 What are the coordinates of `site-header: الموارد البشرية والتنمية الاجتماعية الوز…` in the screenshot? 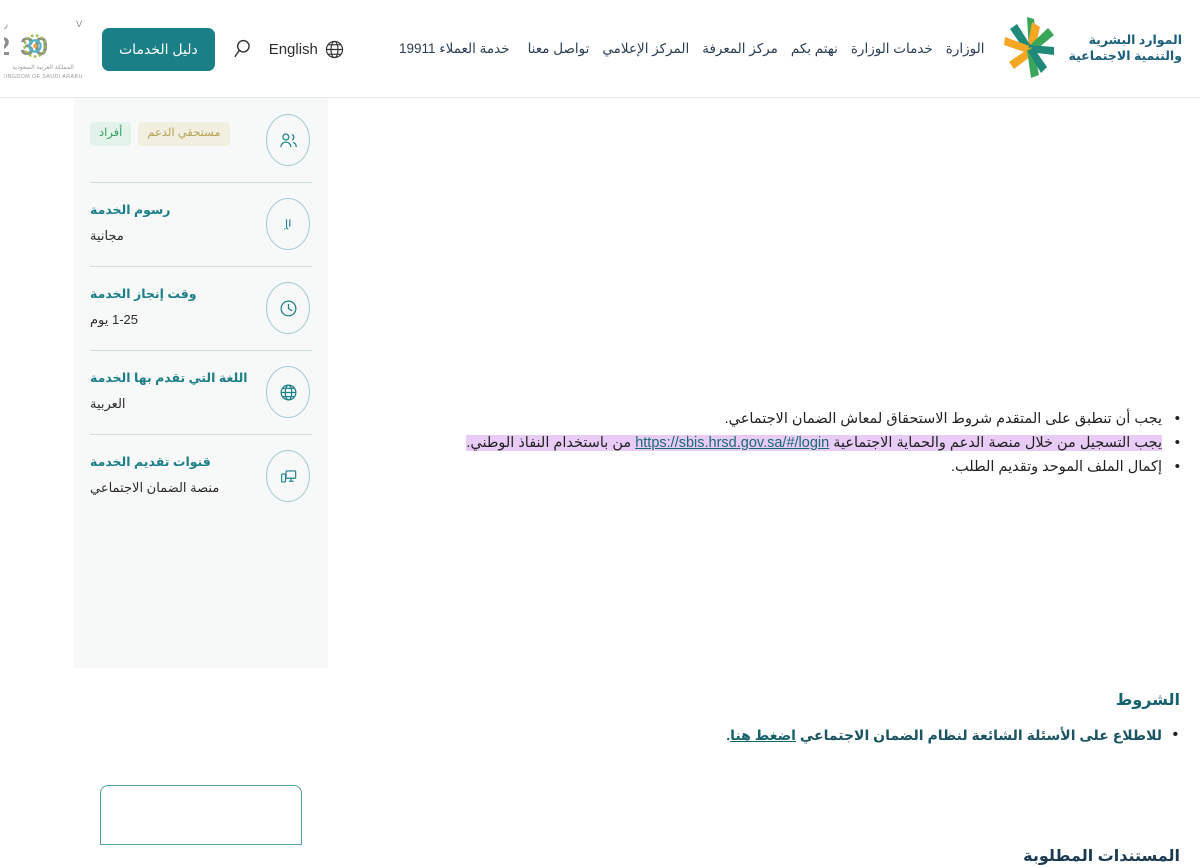 It's located at (600, 49).